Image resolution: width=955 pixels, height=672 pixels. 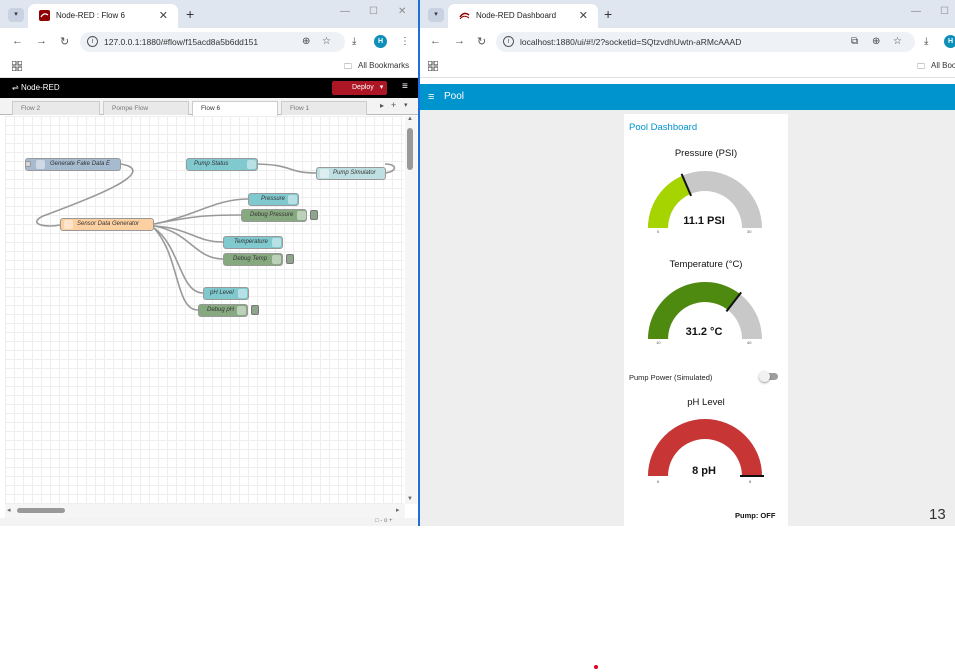 What do you see at coordinates (56, 108) in the screenshot?
I see `tab-flow-2: Flow 2` at bounding box center [56, 108].